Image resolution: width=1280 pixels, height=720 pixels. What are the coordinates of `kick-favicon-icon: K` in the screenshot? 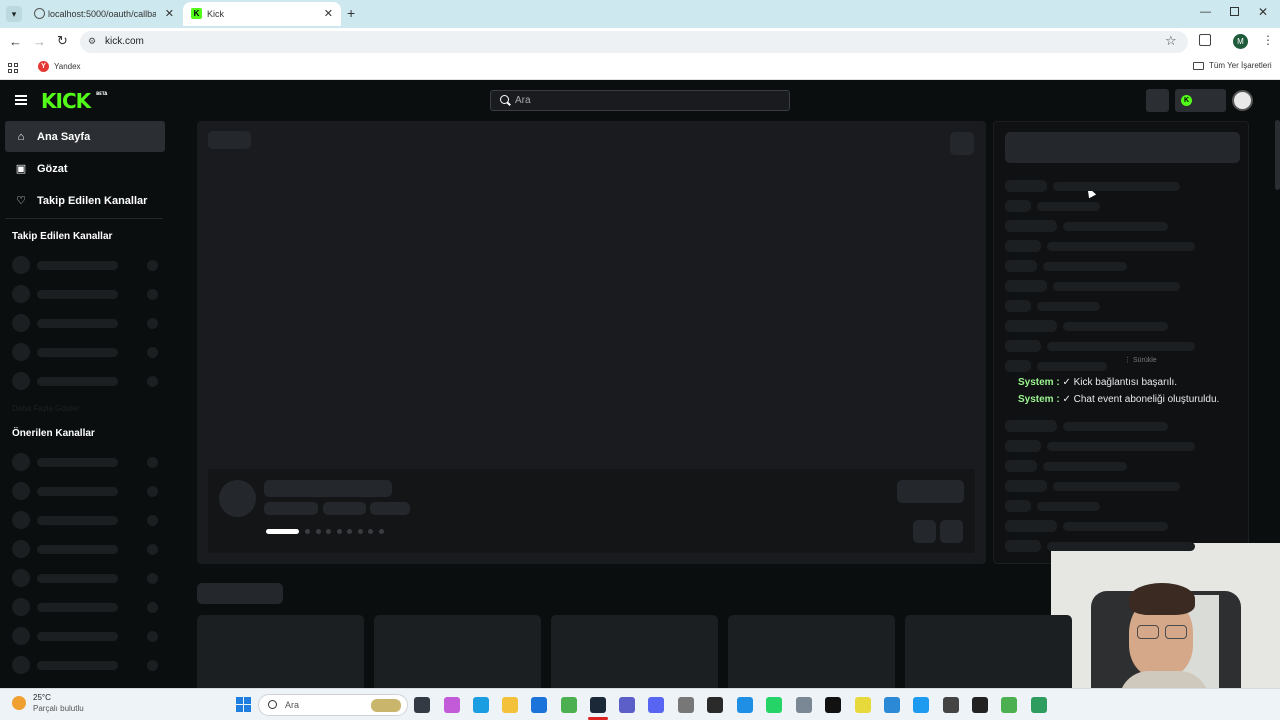 It's located at (196, 13).